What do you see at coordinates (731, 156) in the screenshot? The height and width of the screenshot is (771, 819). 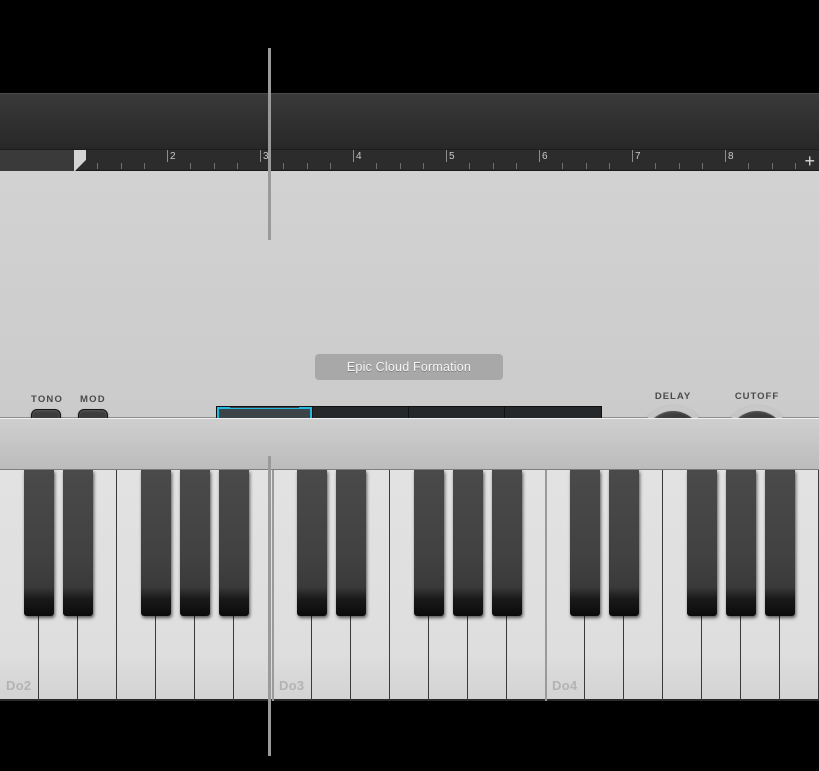 I see `ruler-bar-number: 8` at bounding box center [731, 156].